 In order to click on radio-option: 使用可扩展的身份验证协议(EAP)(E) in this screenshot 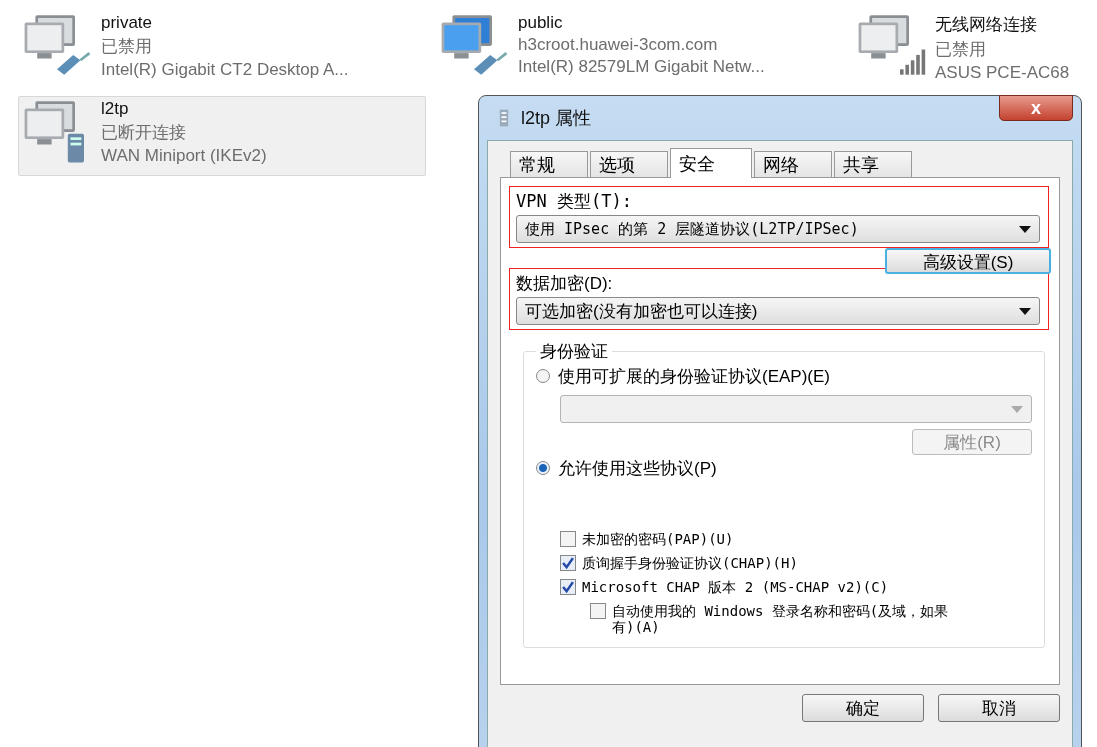, I will do `click(784, 376)`.